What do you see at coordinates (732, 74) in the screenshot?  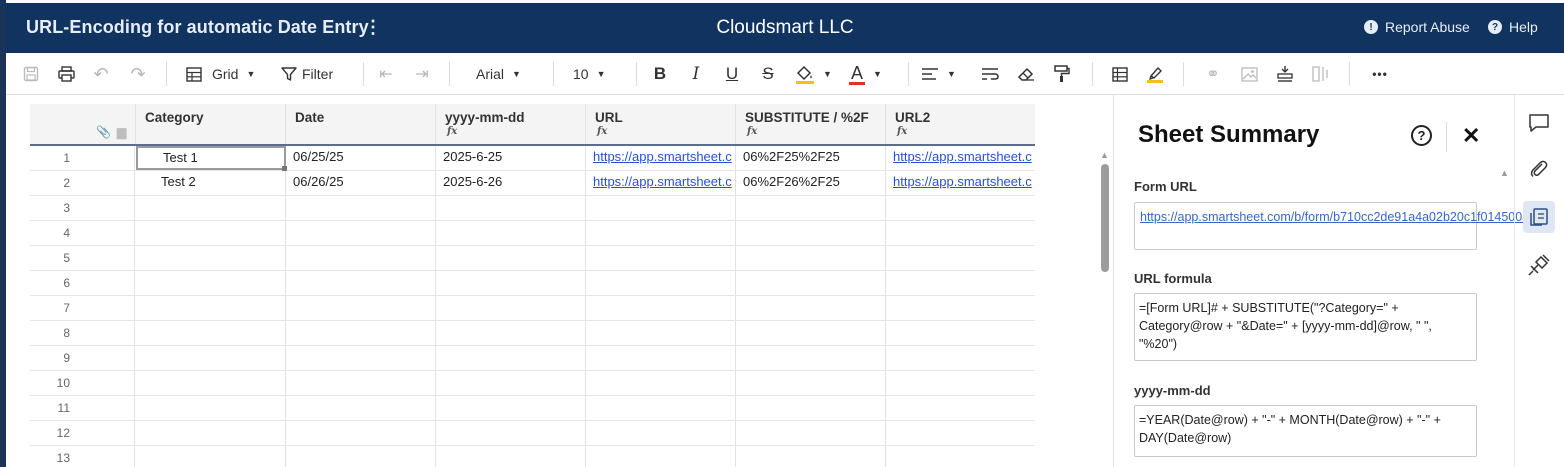 I see `underline-button: U` at bounding box center [732, 74].